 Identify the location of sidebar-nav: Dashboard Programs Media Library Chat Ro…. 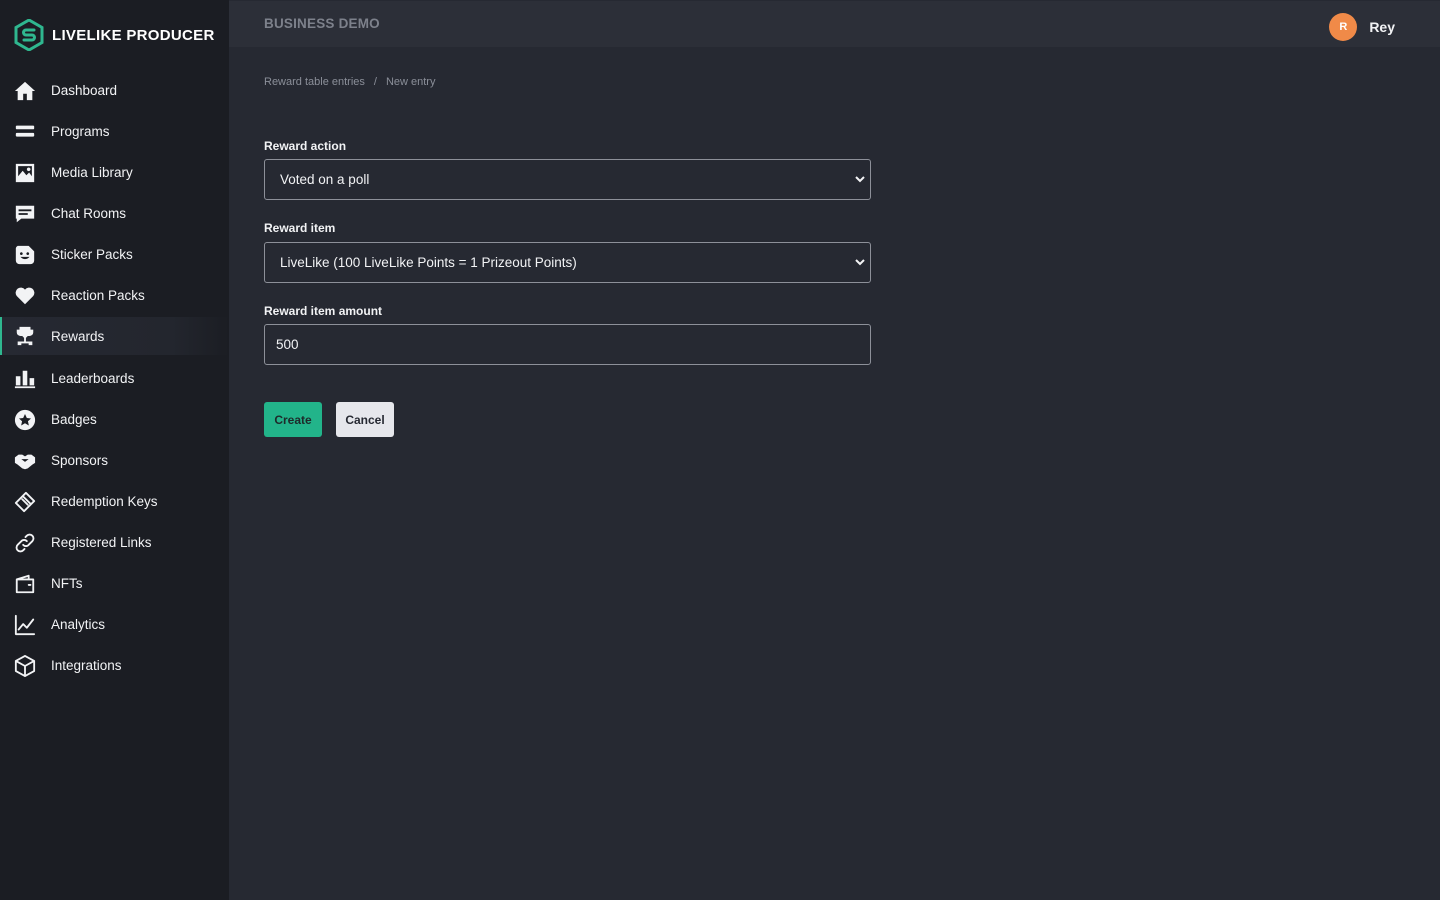
(114, 378).